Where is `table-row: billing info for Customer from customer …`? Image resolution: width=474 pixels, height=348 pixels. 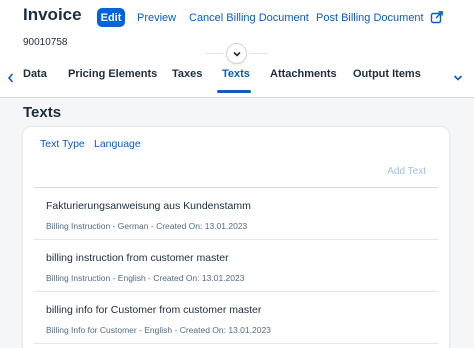 table-row: billing info for Customer from customer … is located at coordinates (236, 318).